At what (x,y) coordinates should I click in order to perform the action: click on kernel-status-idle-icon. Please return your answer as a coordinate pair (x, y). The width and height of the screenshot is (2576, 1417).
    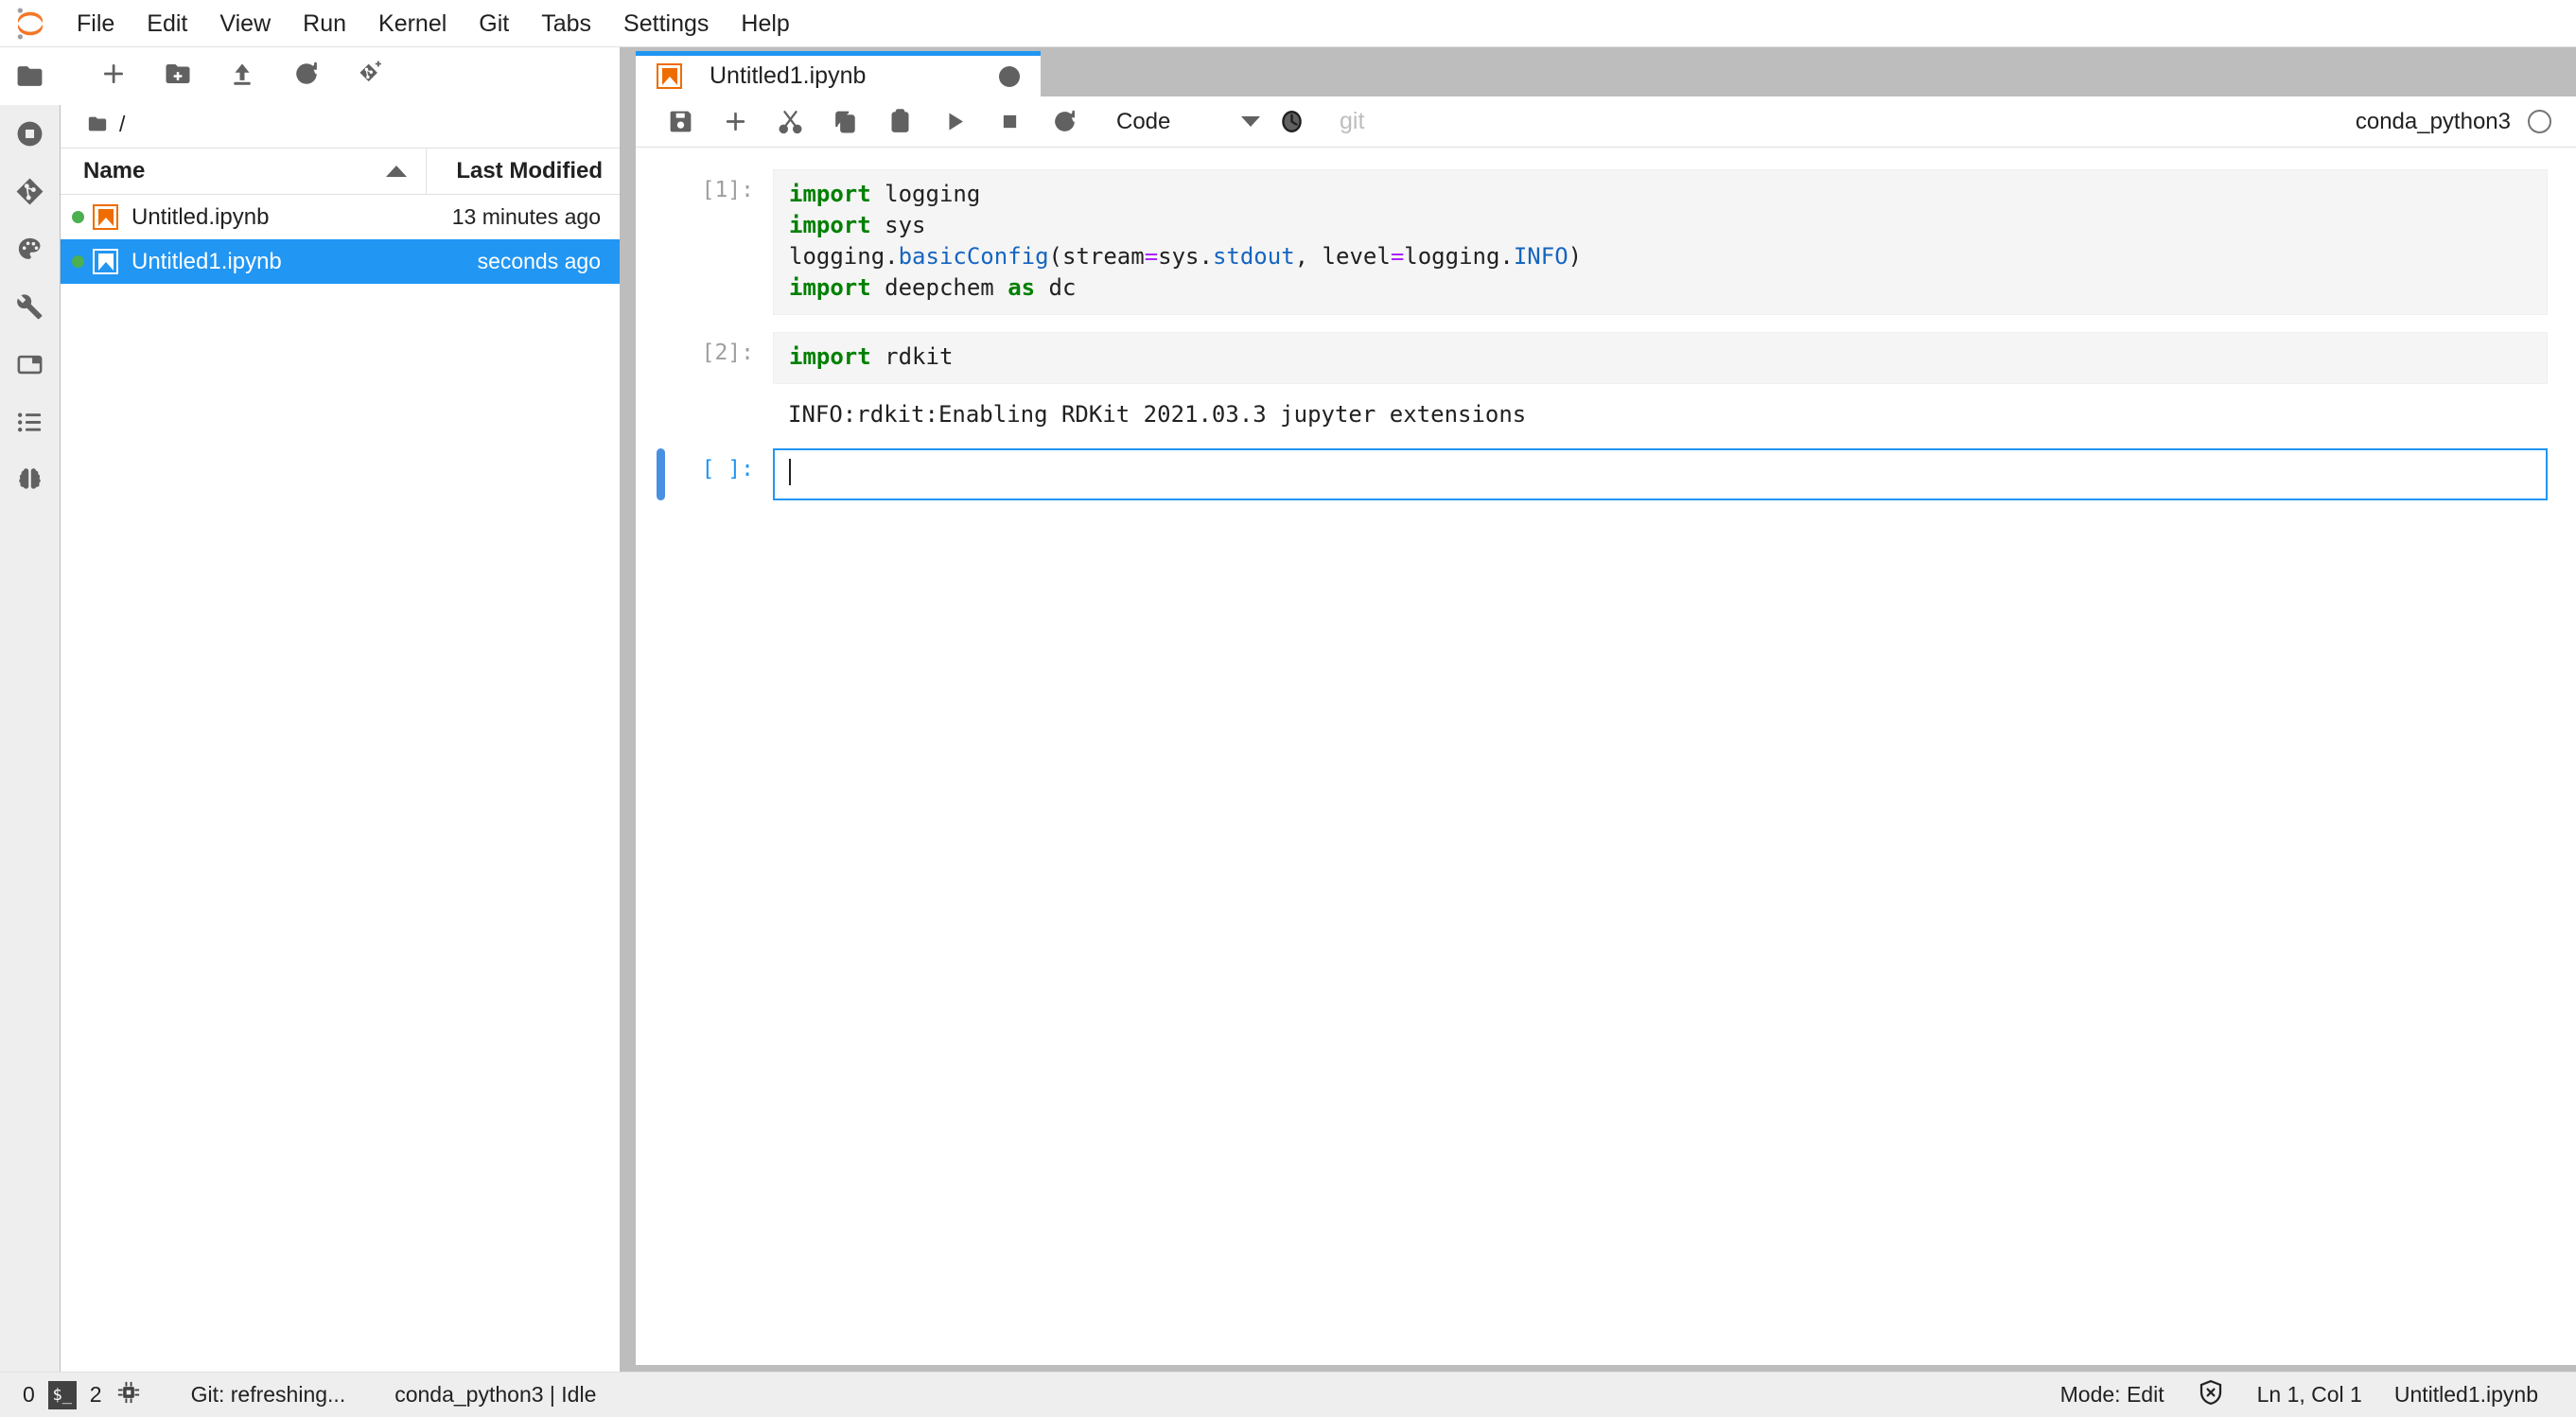
    Looking at the image, I should click on (2539, 121).